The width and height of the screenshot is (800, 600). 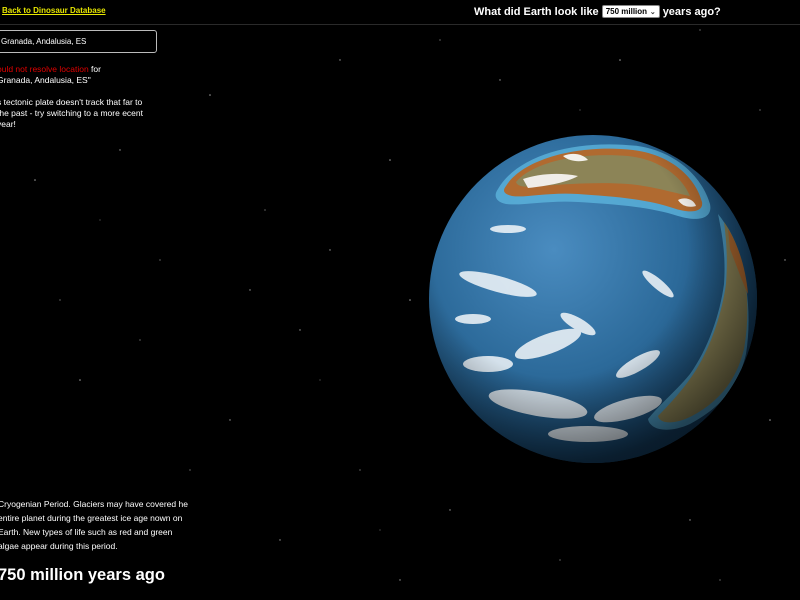 I want to click on error-location: Granada, Andalusia, ES", so click(x=45, y=80).